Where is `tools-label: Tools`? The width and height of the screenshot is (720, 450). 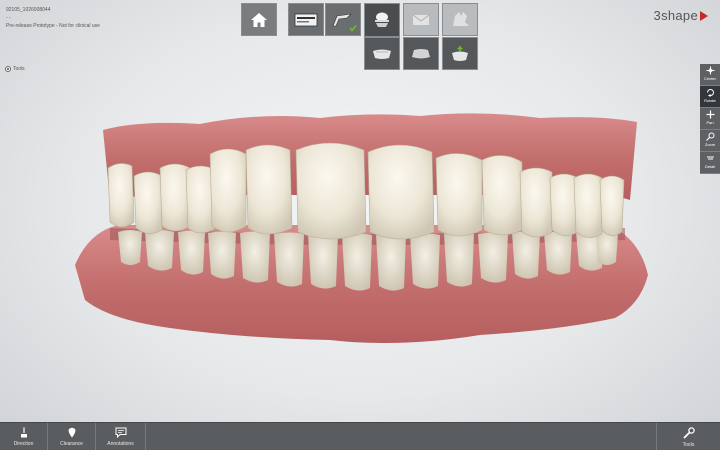 tools-label: Tools is located at coordinates (688, 445).